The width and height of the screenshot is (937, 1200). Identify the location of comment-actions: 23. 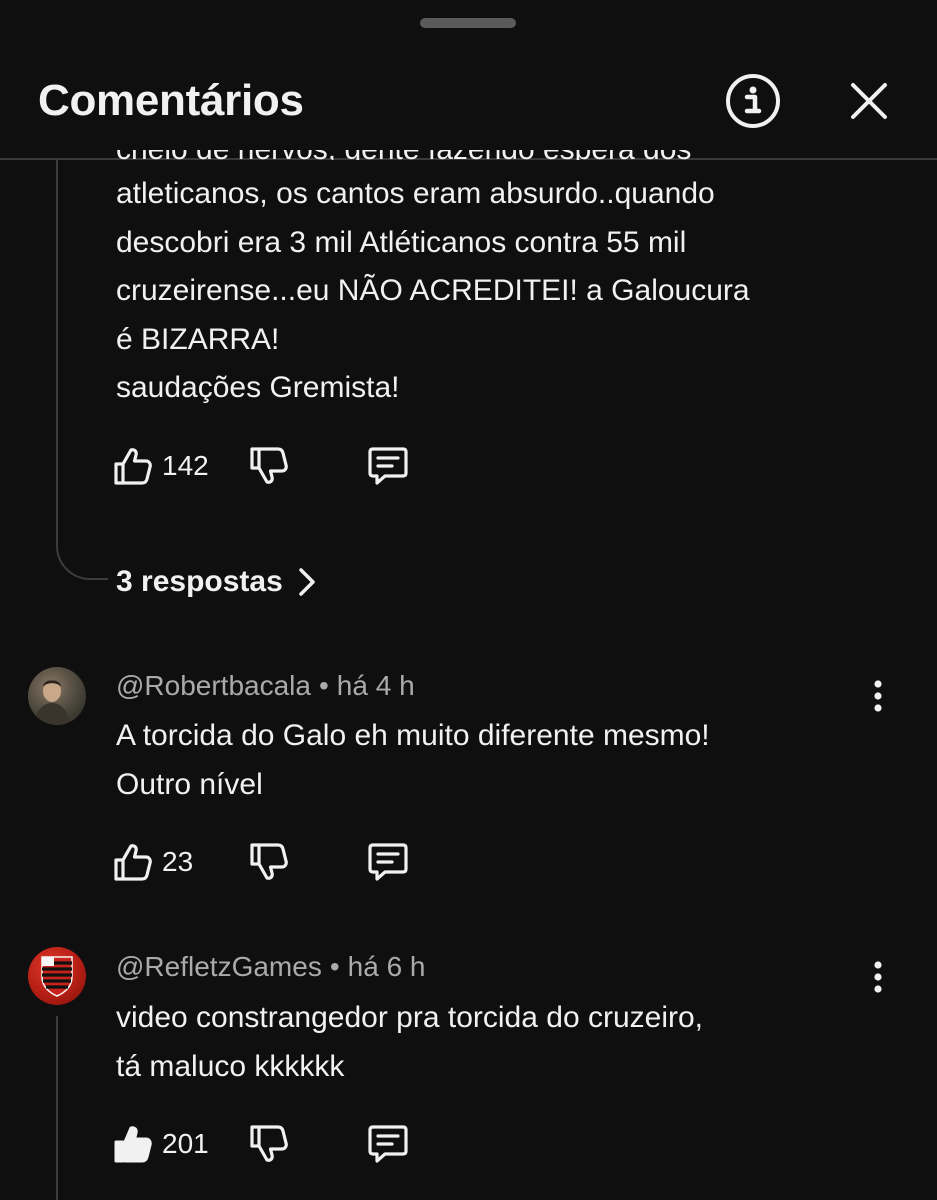
(272, 862).